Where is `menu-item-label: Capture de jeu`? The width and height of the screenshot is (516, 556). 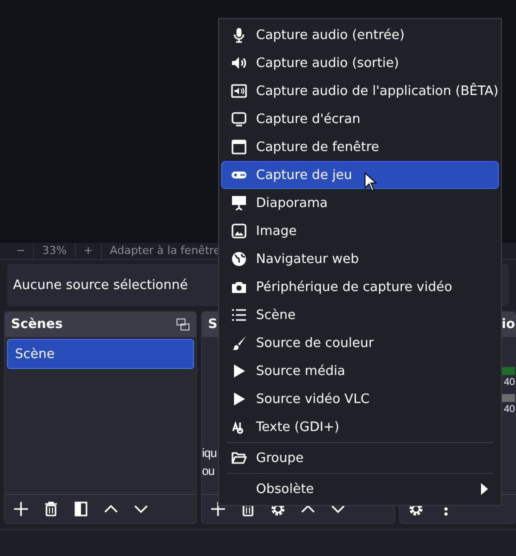
menu-item-label: Capture de jeu is located at coordinates (304, 175).